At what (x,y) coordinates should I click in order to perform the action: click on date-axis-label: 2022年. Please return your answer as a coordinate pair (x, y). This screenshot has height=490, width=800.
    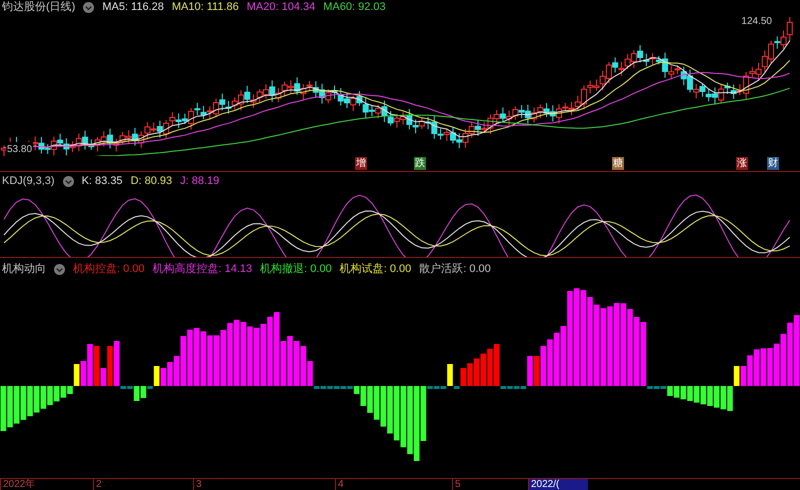
    Looking at the image, I should click on (46, 484).